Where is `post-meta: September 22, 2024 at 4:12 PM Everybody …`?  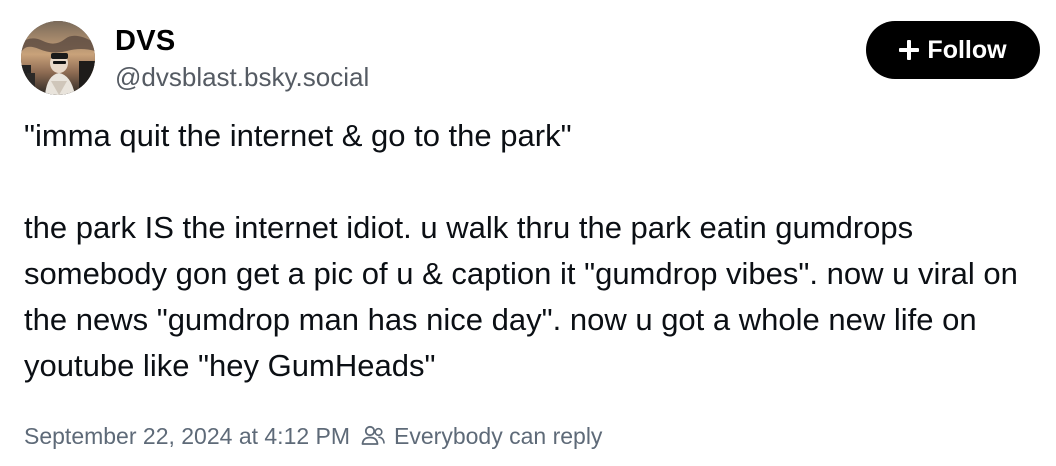
post-meta: September 22, 2024 at 4:12 PM Everybody … is located at coordinates (313, 436).